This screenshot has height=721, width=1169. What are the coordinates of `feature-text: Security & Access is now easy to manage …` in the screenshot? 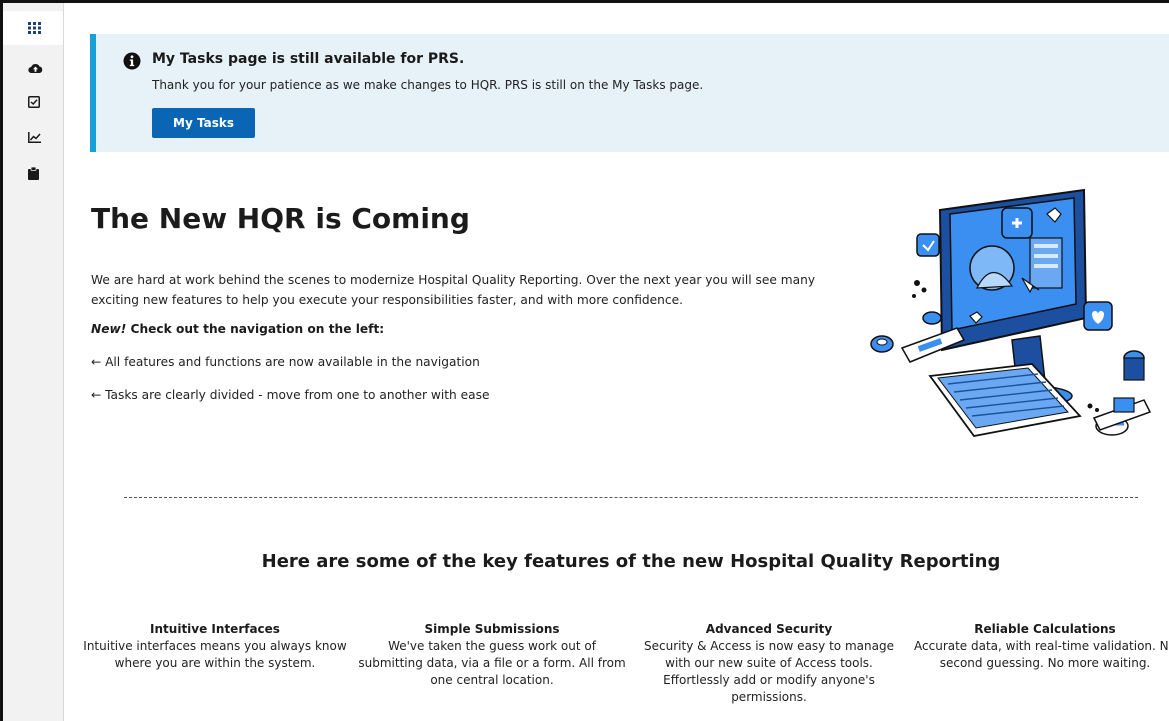 It's located at (769, 671).